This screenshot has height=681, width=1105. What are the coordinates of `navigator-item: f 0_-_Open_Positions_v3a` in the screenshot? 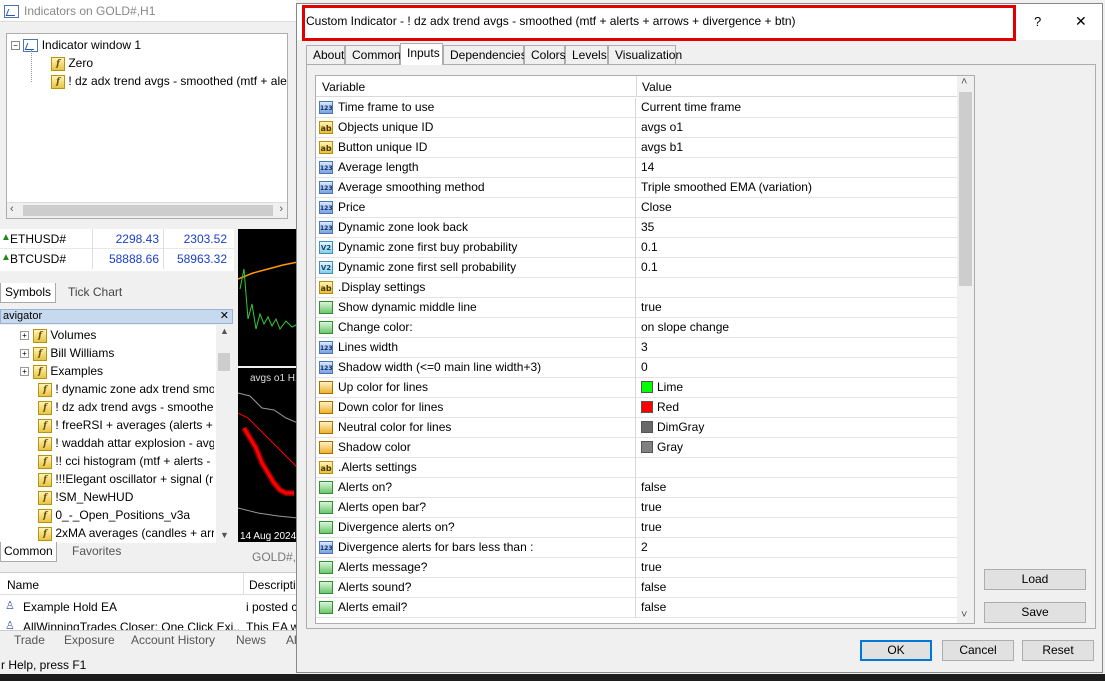 It's located at (126, 515).